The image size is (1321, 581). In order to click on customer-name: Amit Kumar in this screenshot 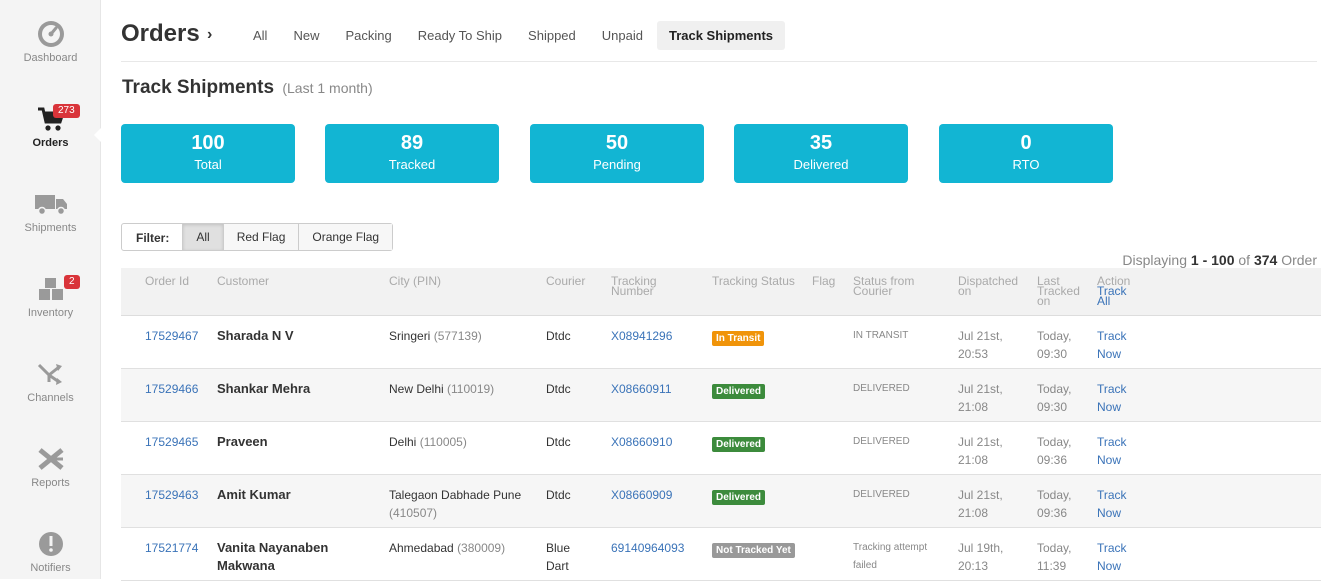, I will do `click(254, 494)`.